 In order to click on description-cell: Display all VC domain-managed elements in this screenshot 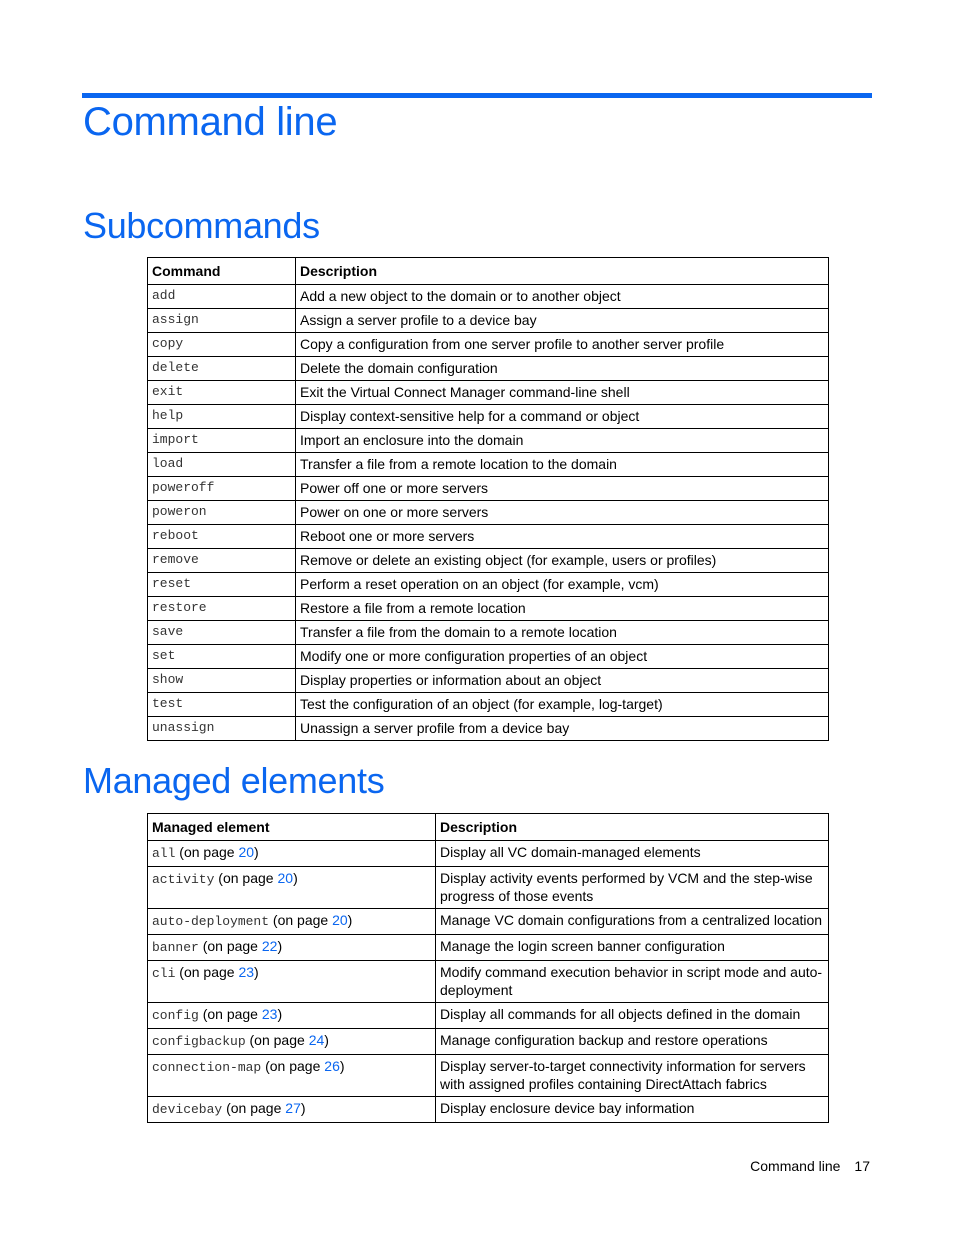, I will do `click(632, 853)`.